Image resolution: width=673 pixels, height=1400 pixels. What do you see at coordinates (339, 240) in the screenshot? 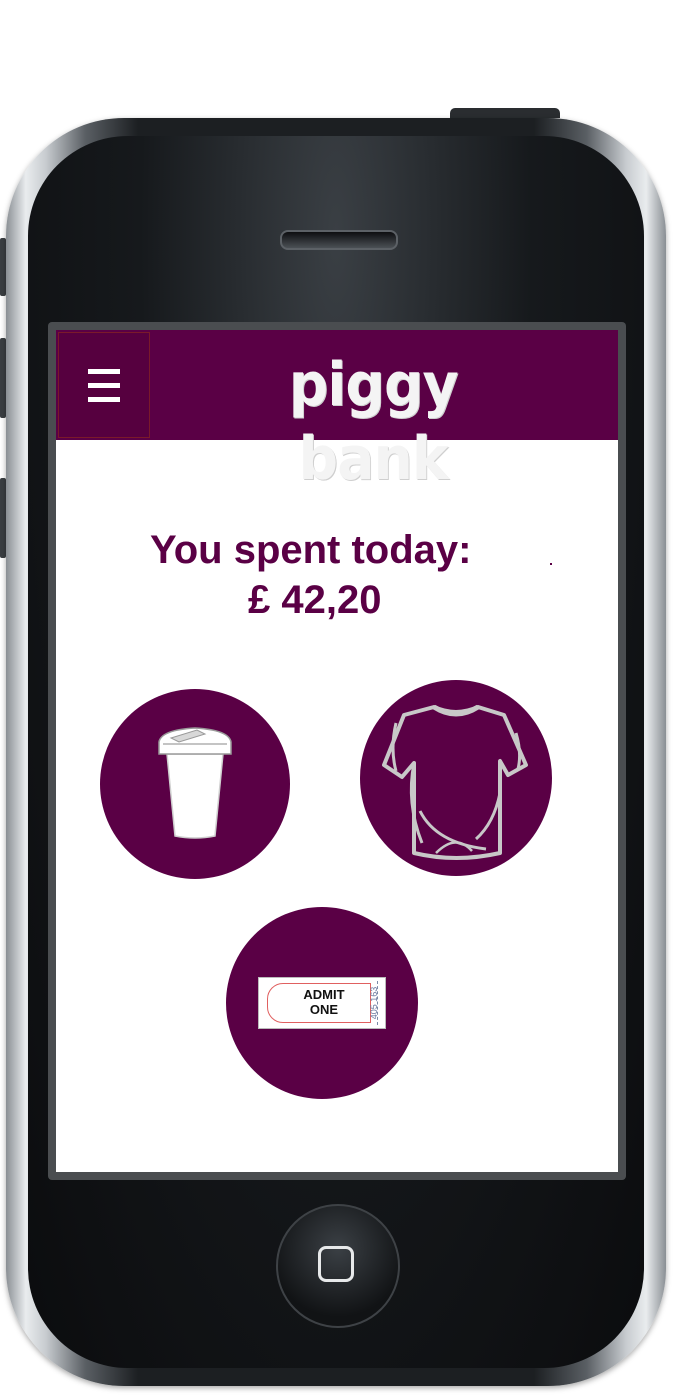
I see `earpiece-speaker` at bounding box center [339, 240].